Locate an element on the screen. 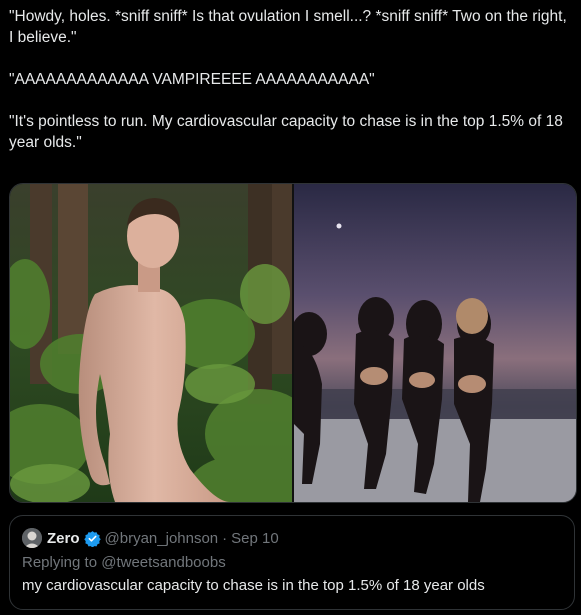 The image size is (581, 615). avatar is located at coordinates (32, 538).